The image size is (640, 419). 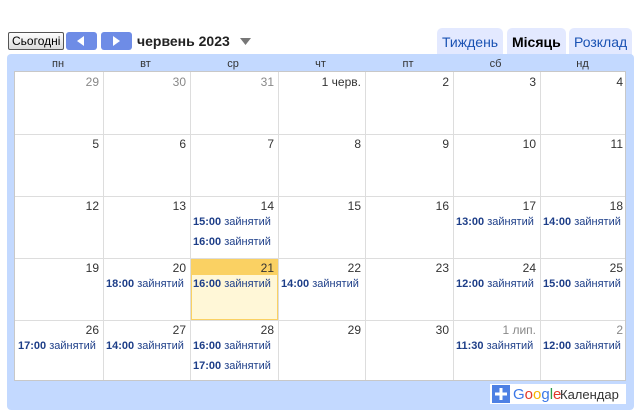 I want to click on day-number: 14, so click(x=232, y=206).